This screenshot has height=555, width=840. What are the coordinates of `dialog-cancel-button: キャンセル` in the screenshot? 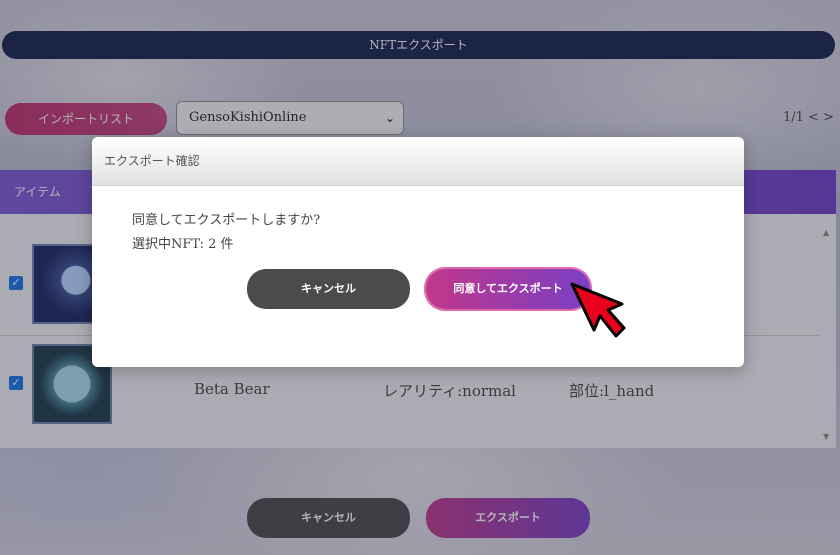 It's located at (328, 289).